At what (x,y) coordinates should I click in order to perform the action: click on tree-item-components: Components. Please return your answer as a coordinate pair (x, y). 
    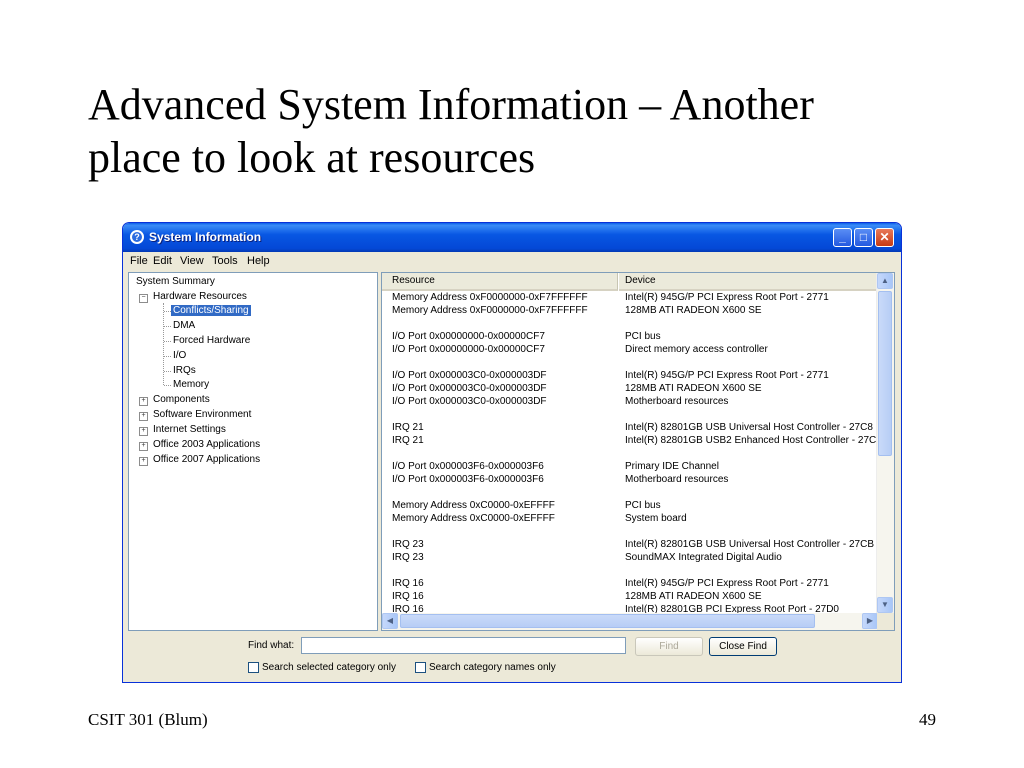
    Looking at the image, I should click on (181, 399).